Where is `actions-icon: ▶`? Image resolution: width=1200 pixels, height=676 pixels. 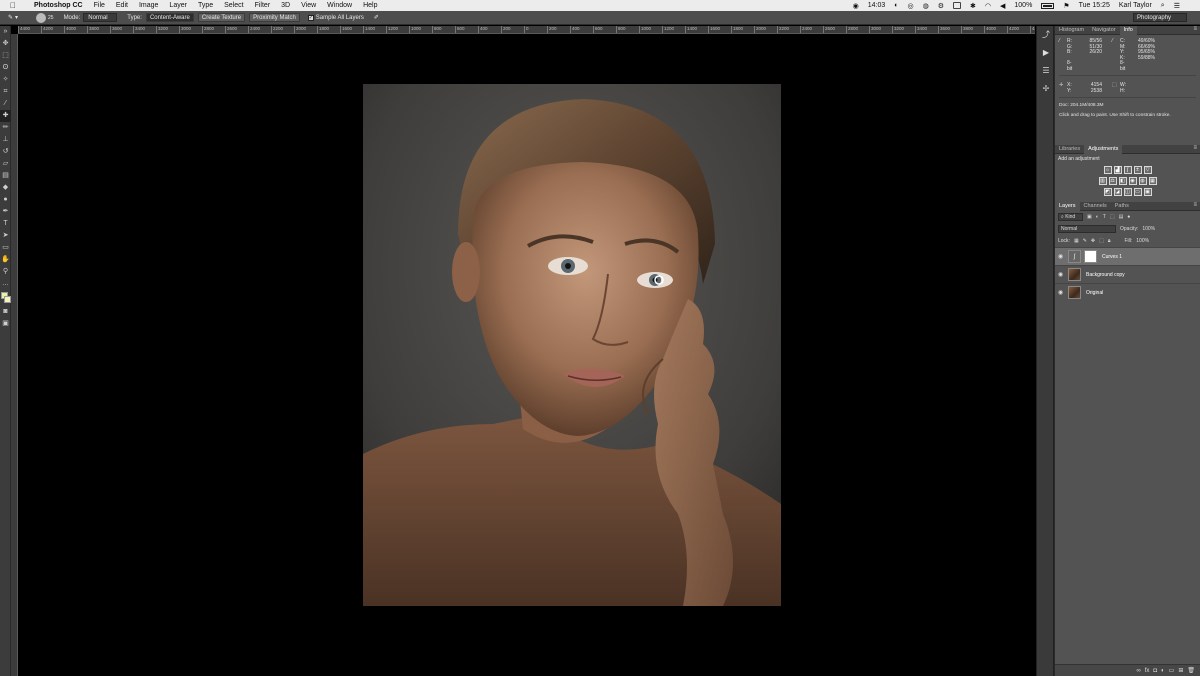
actions-icon: ▶ is located at coordinates (1046, 53).